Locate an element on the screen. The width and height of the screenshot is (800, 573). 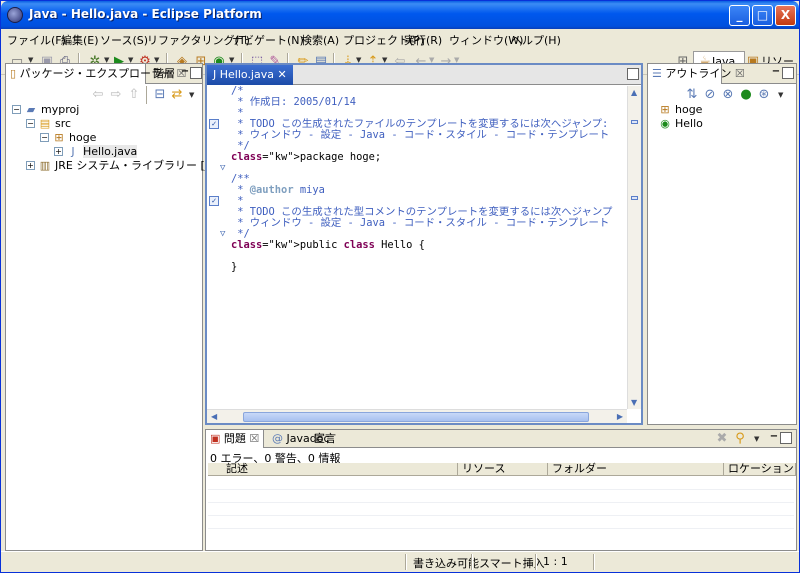
scroll-left-icon: ◀ is located at coordinates (214, 416).